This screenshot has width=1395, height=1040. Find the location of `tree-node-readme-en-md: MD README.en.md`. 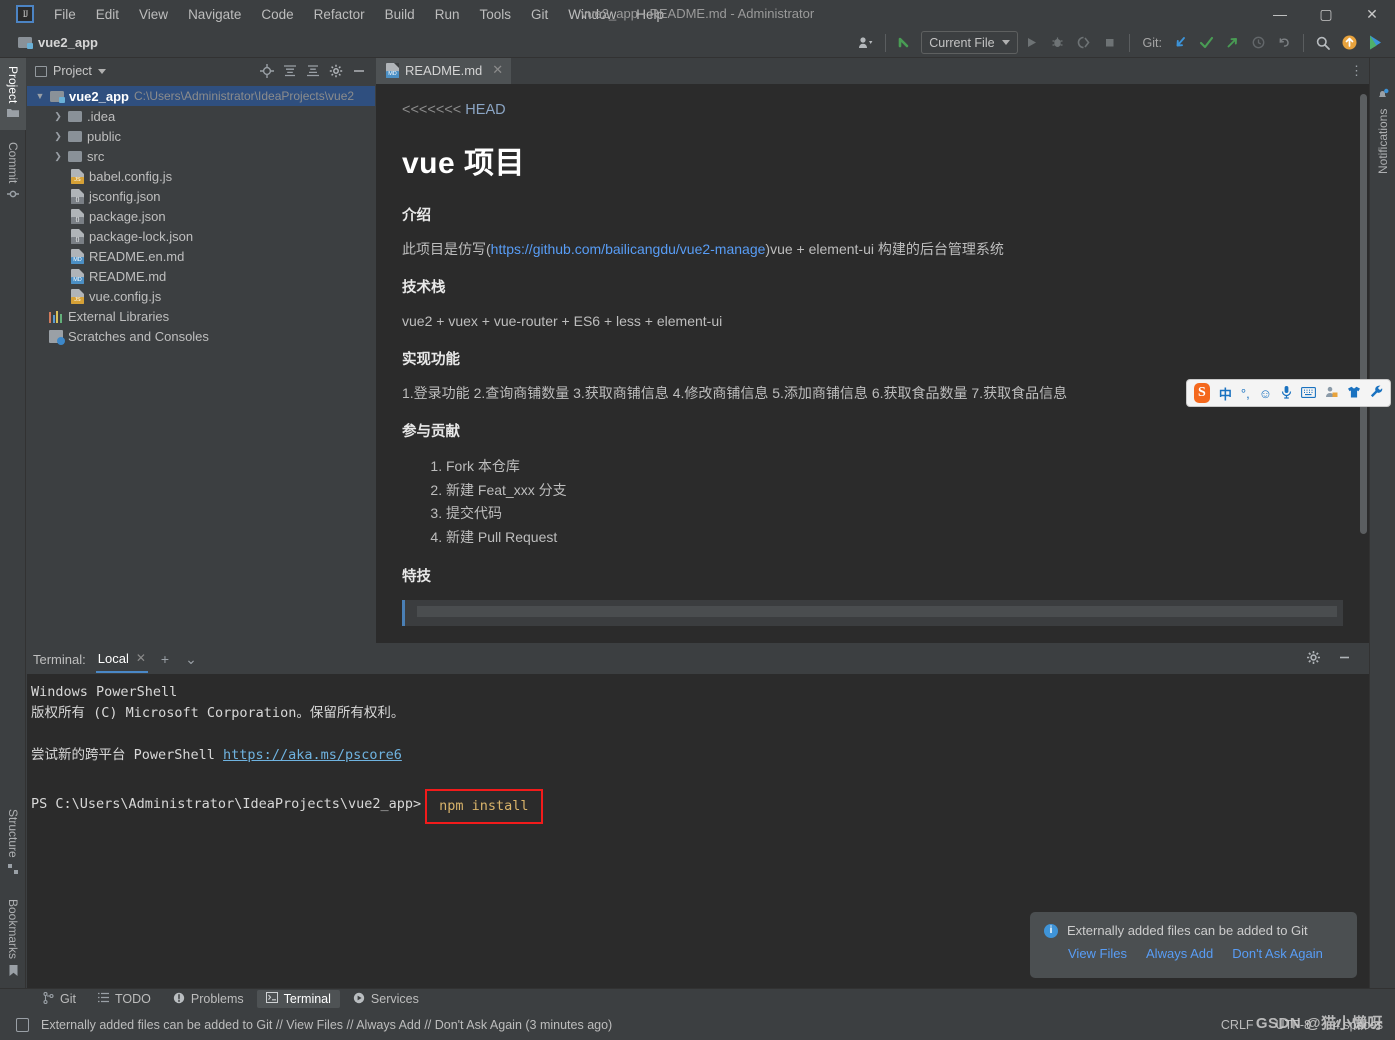

tree-node-readme-en-md: MD README.en.md is located at coordinates (201, 256).